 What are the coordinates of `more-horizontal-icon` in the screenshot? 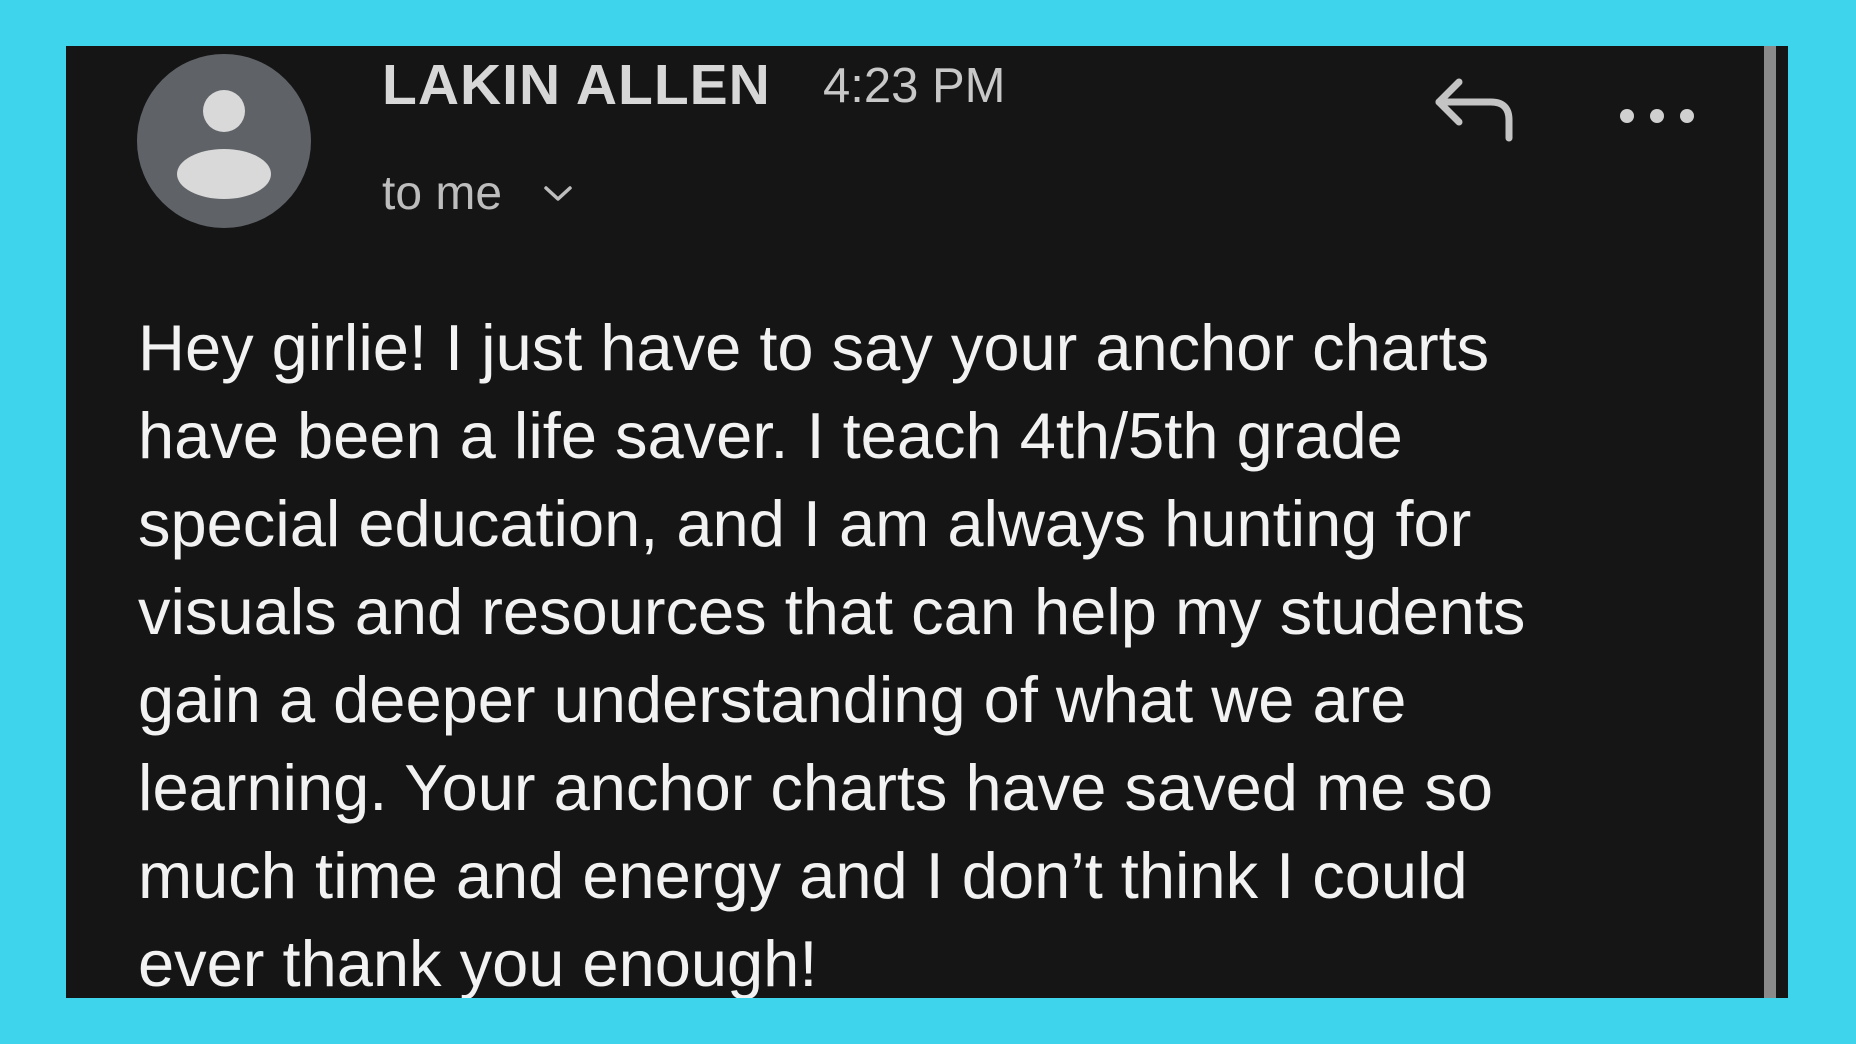 It's located at (1657, 116).